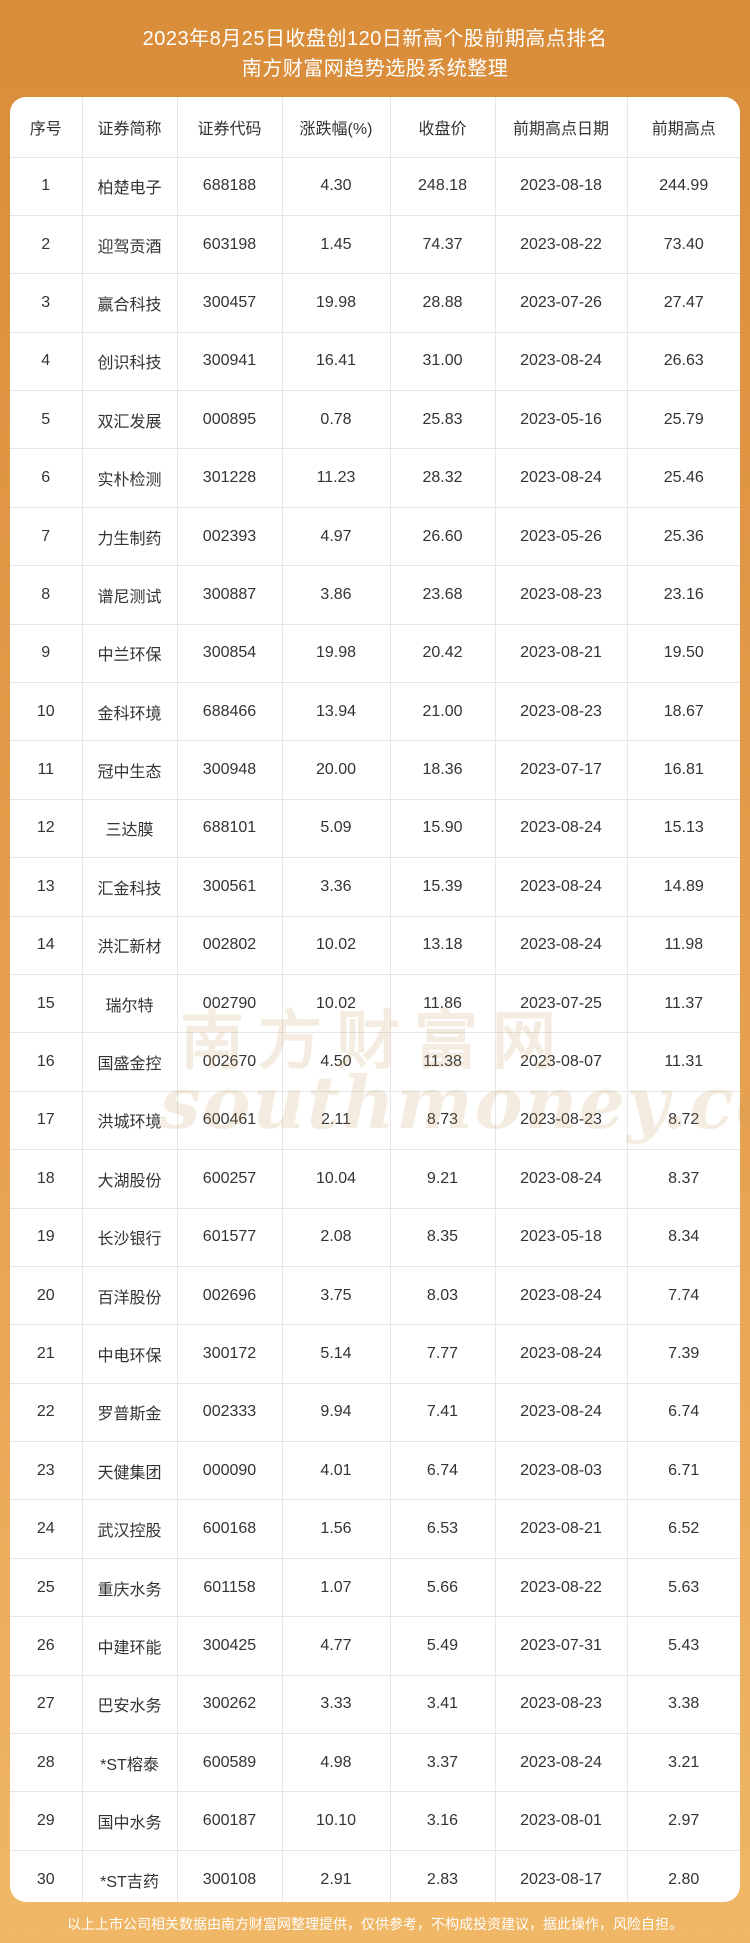 The height and width of the screenshot is (1943, 750). I want to click on cell-col-name: 柏楚电子, so click(130, 186).